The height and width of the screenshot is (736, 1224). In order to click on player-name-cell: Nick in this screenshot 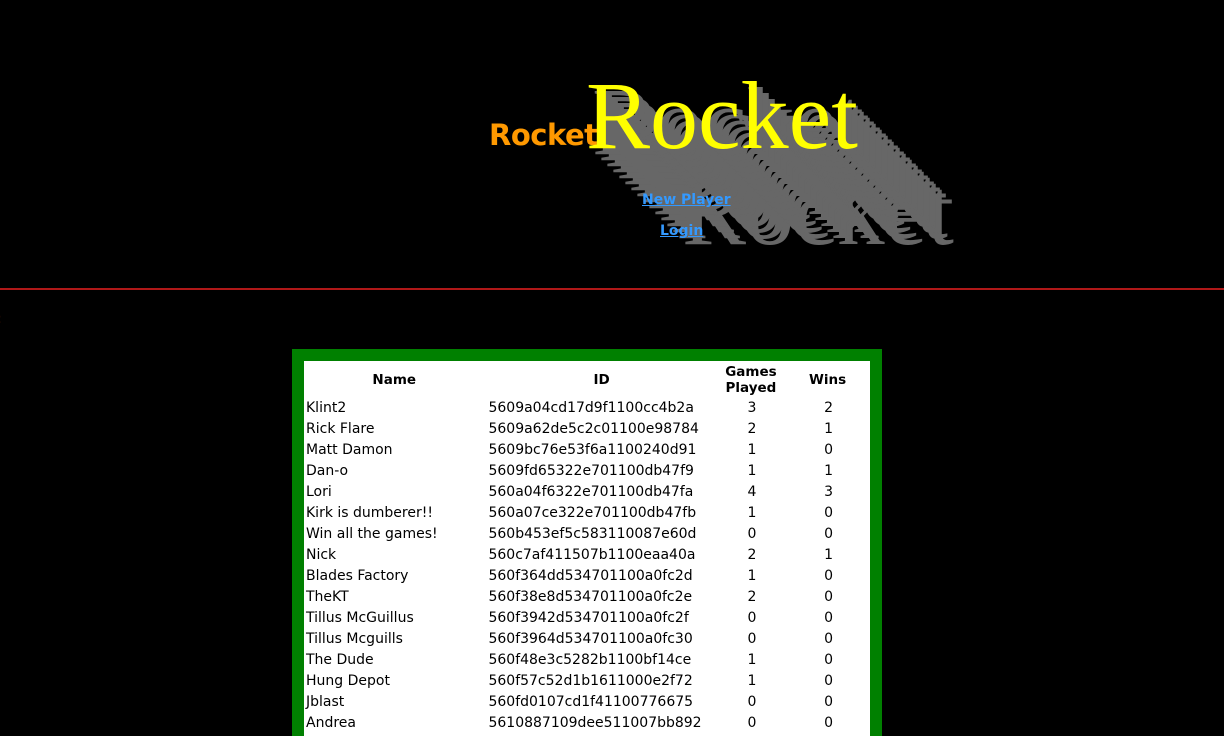, I will do `click(321, 554)`.